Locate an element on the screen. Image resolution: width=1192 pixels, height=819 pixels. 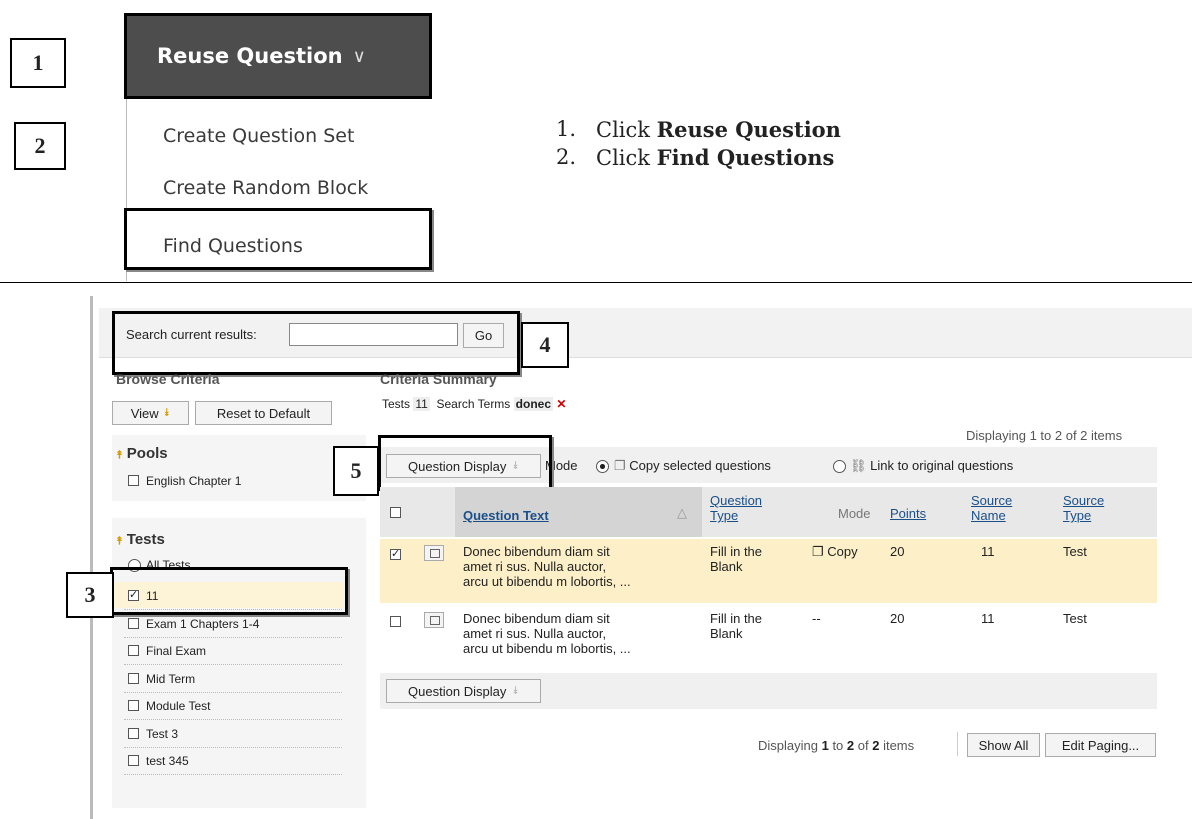
col-source-type: Source Type is located at coordinates (1093, 508).